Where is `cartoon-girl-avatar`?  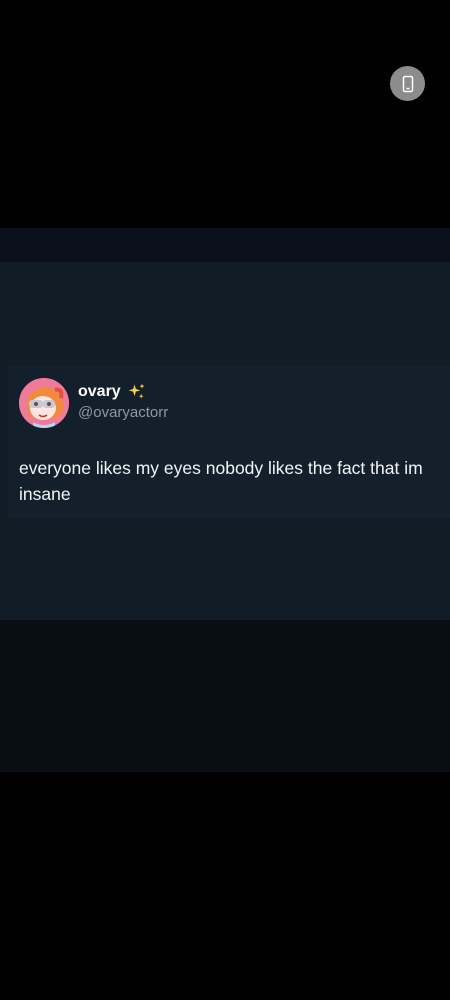 cartoon-girl-avatar is located at coordinates (44, 403).